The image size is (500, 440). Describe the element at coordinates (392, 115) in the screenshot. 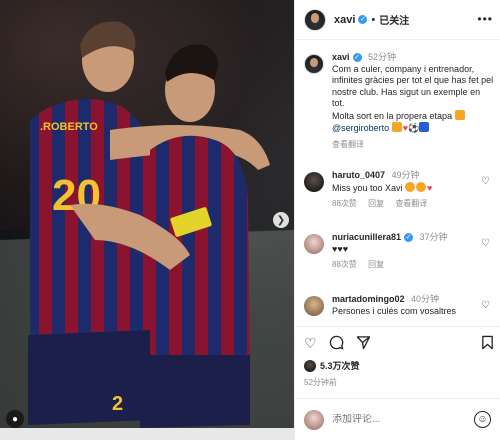

I see `comment-text-2: Molta sort en la propera etapa` at that location.